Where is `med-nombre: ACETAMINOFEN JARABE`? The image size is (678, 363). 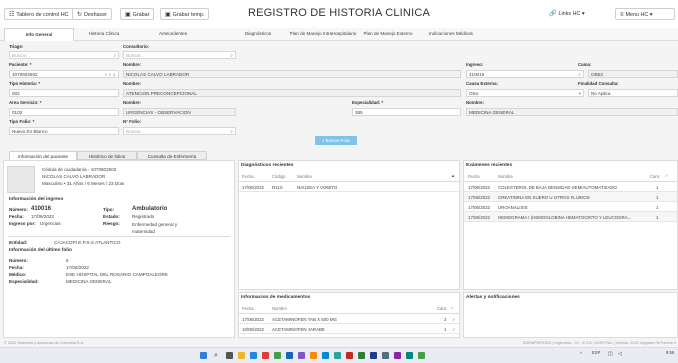
med-nombre: ACETAMINOFEN JARABE is located at coordinates (298, 329).